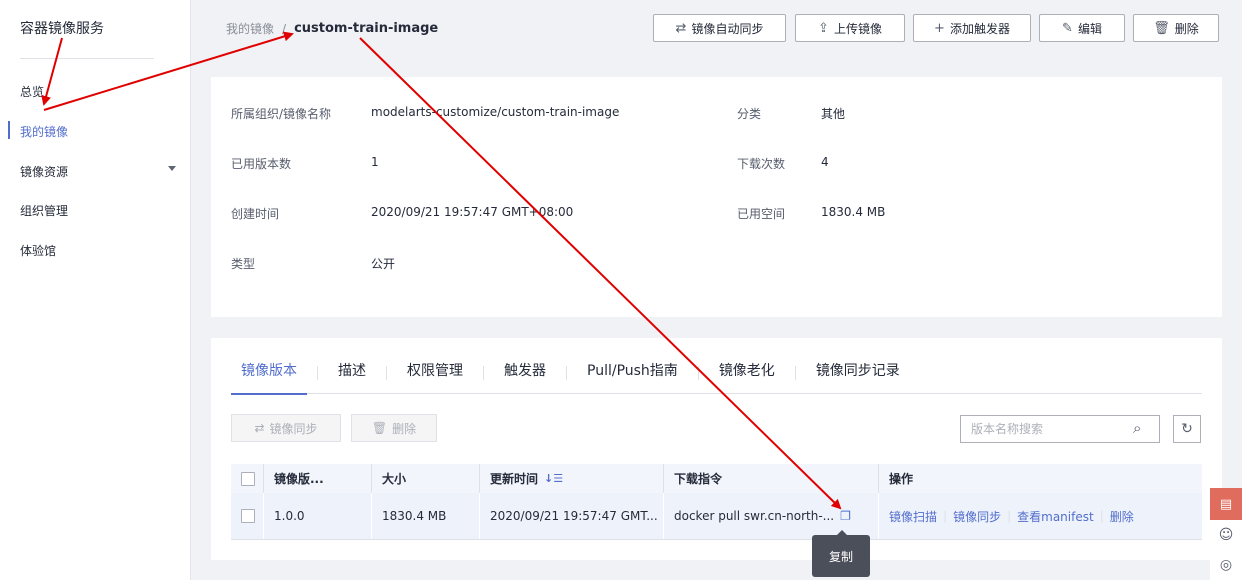 Image resolution: width=1242 pixels, height=580 pixels. What do you see at coordinates (379, 428) in the screenshot?
I see `trash-icon: 🗑` at bounding box center [379, 428].